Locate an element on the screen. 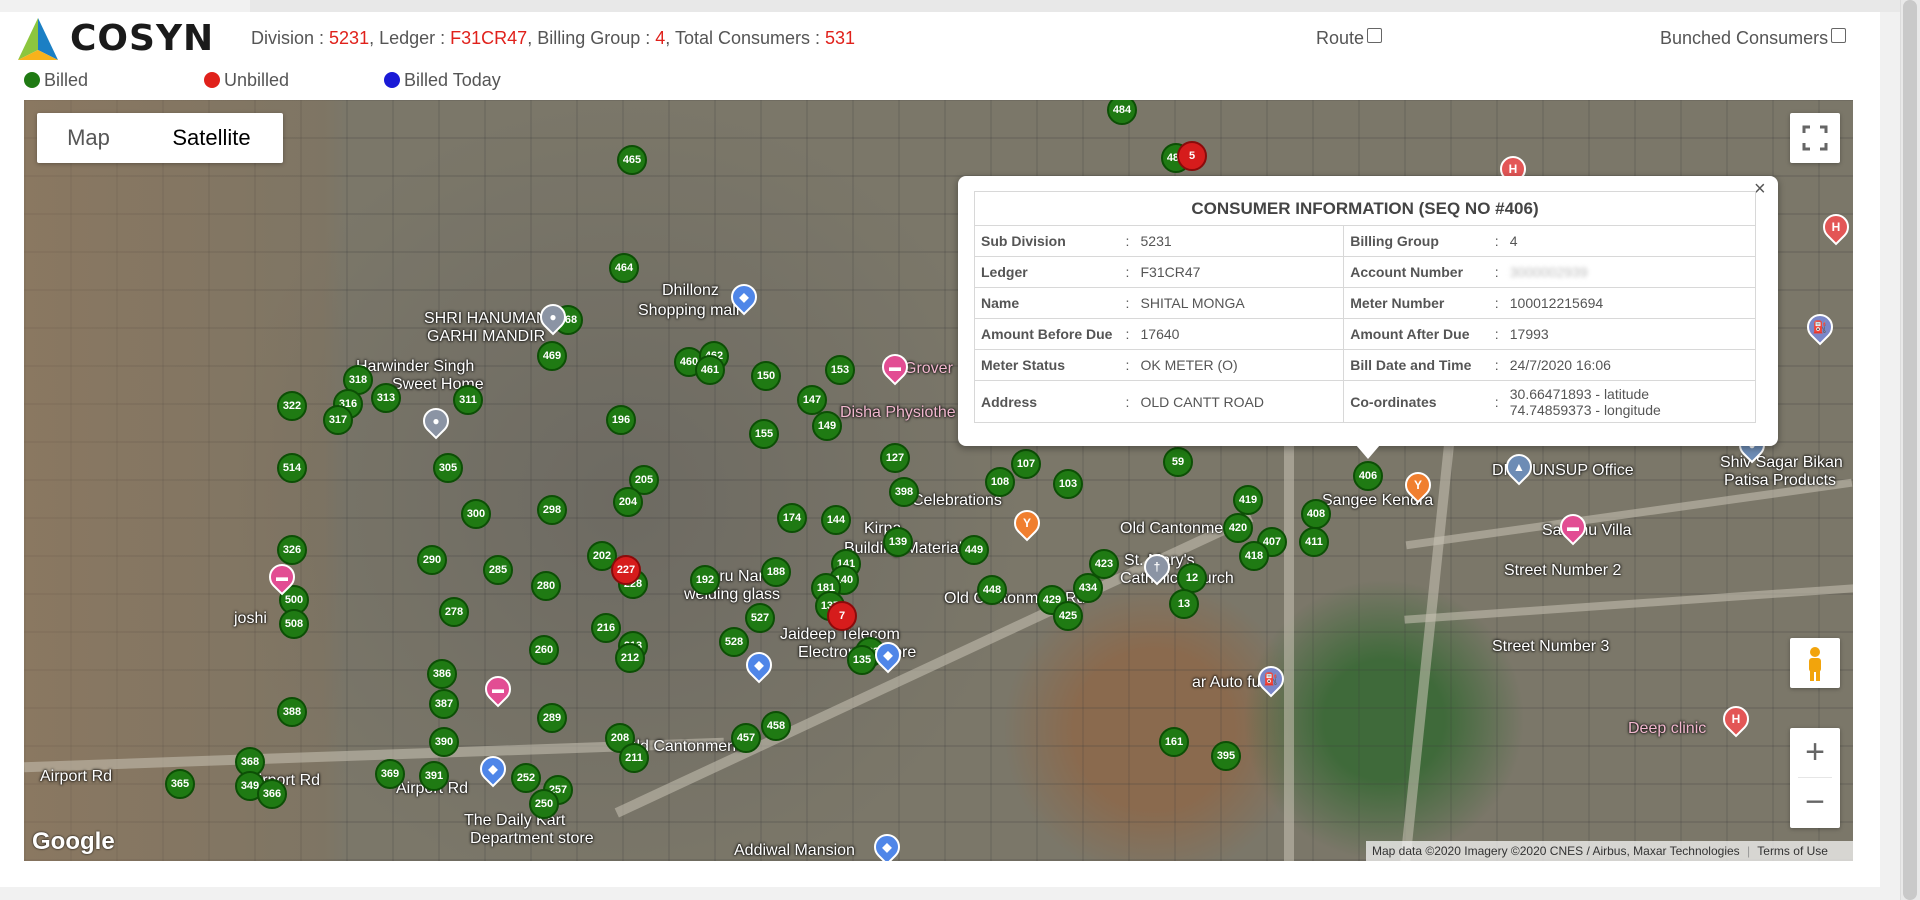 The width and height of the screenshot is (1920, 900). consumer-marker: 311 is located at coordinates (468, 400).